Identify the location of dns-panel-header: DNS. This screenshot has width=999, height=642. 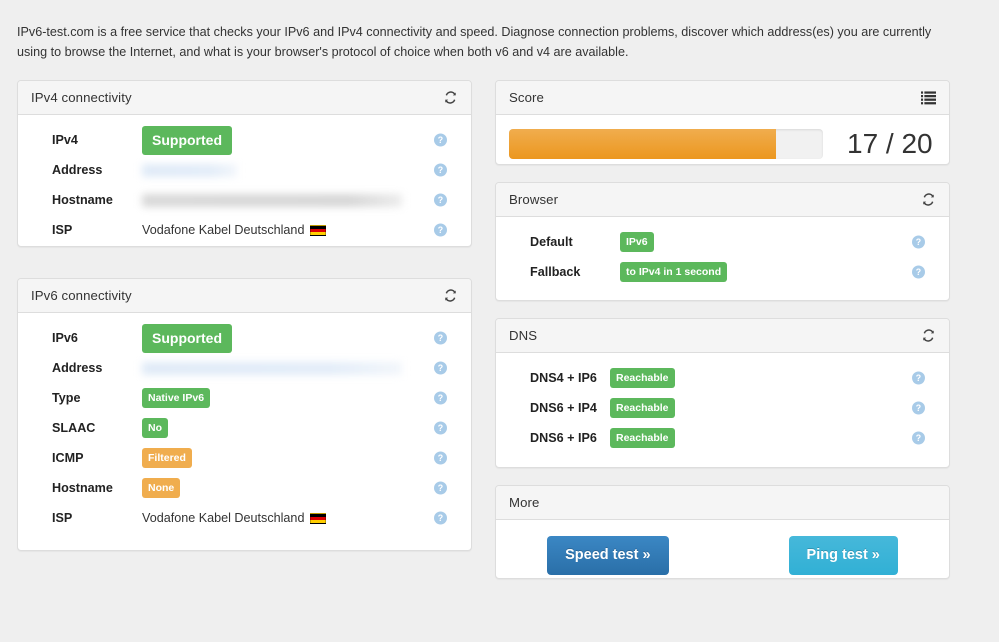
(722, 336).